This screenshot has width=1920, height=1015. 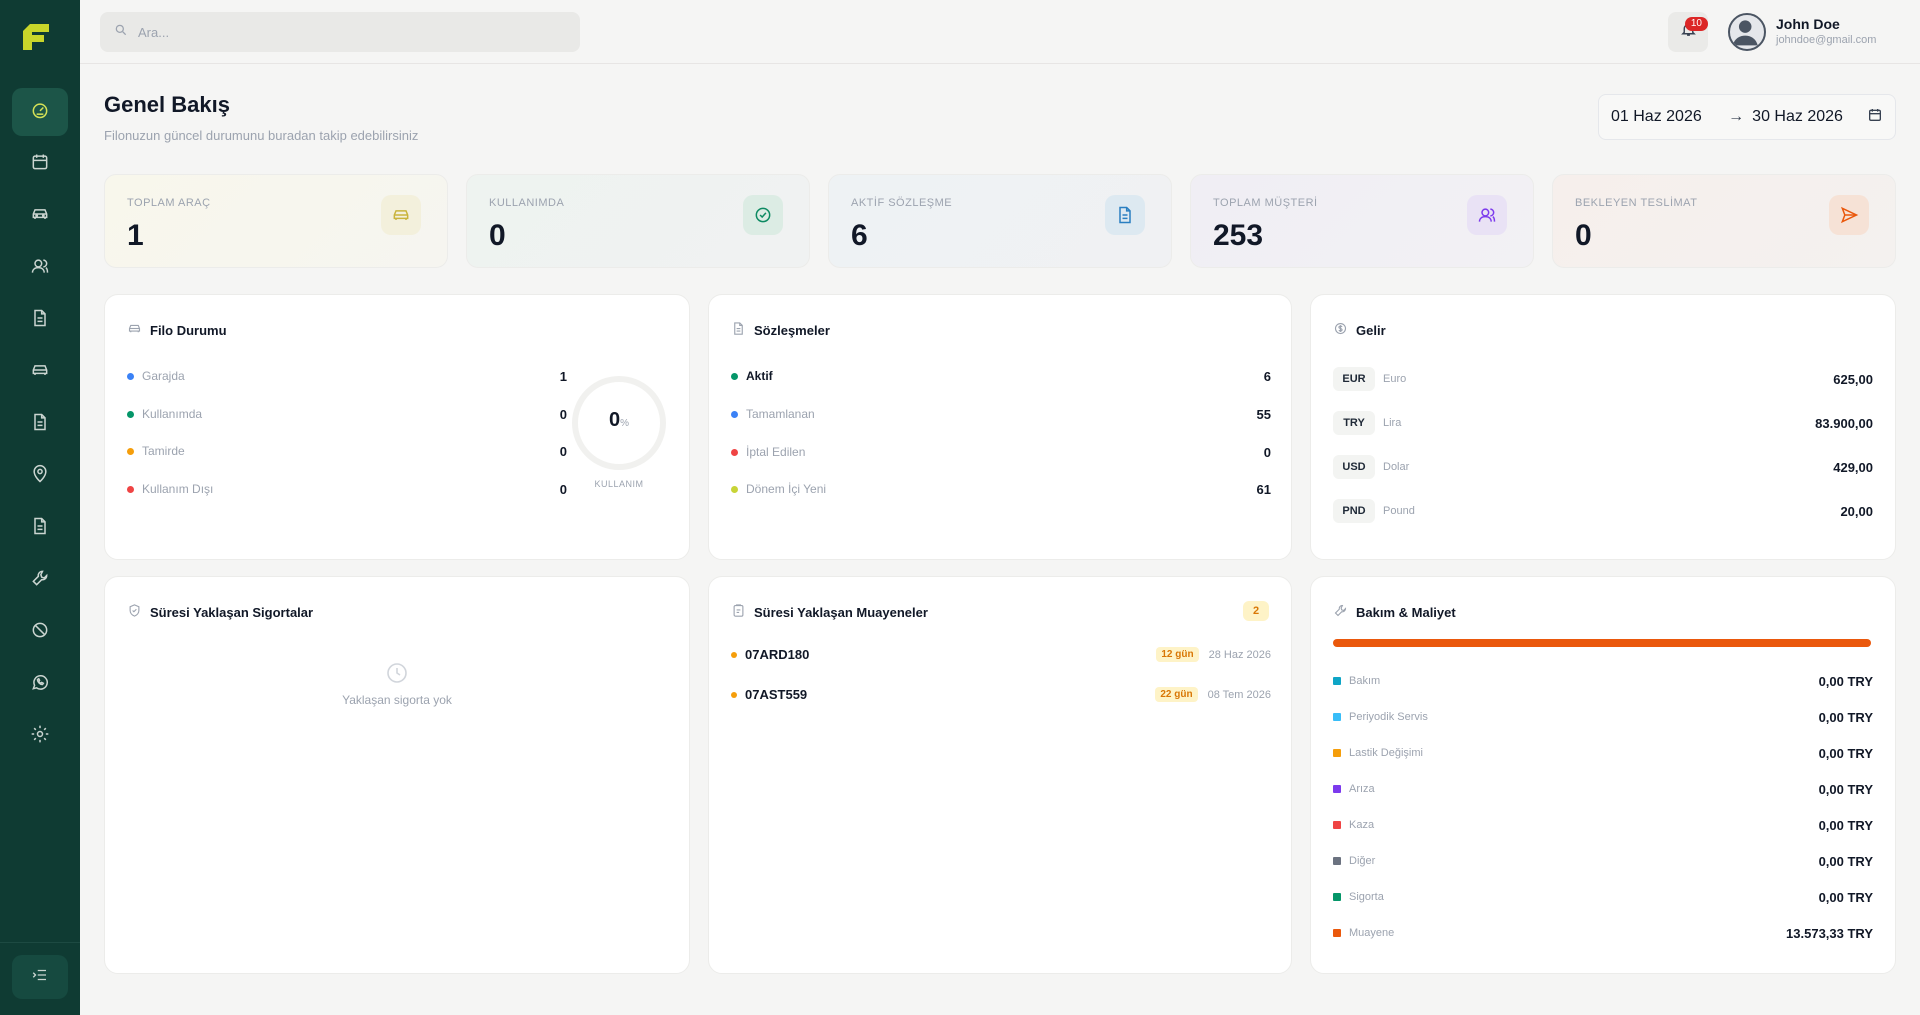 I want to click on cost-label: Muayene, so click(x=1372, y=933).